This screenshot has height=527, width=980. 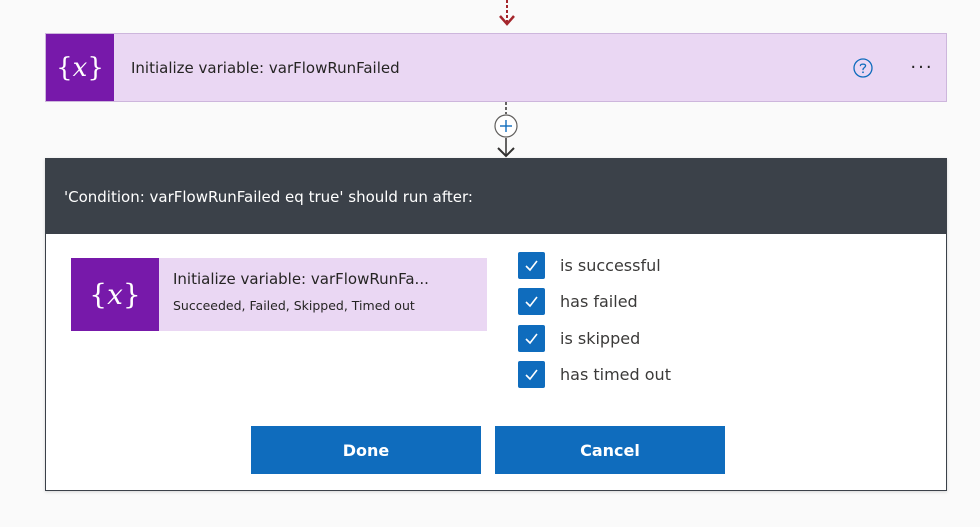 I want to click on option-label: is skipped, so click(x=600, y=338).